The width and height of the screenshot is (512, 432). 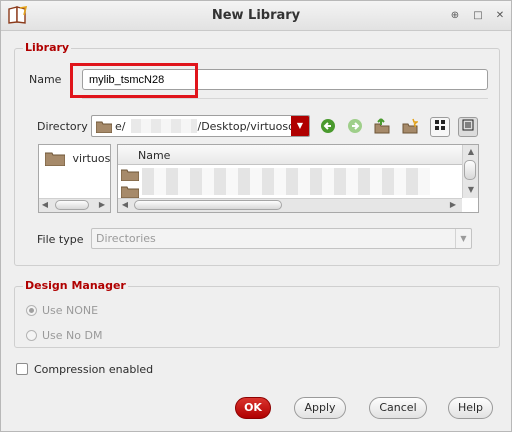 I want to click on file-type-combobox: Directories ▼, so click(x=281, y=238).